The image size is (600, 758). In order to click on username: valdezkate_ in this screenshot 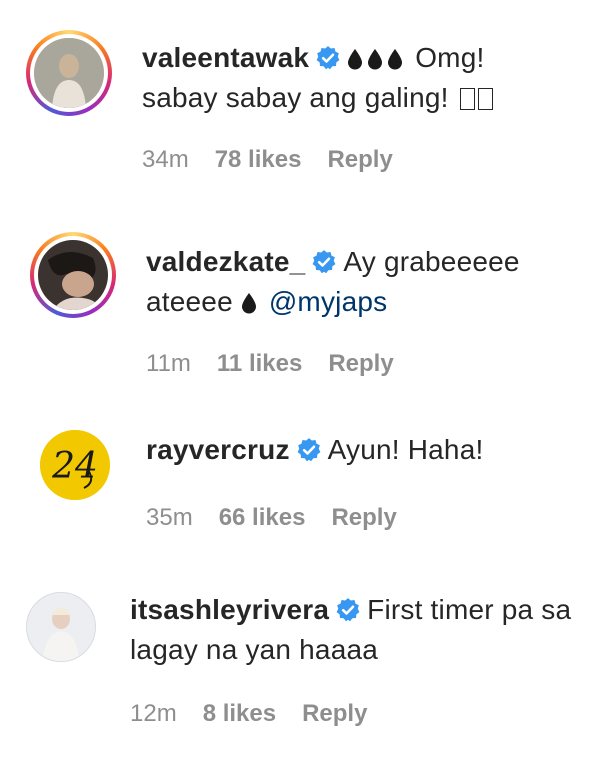, I will do `click(225, 261)`.